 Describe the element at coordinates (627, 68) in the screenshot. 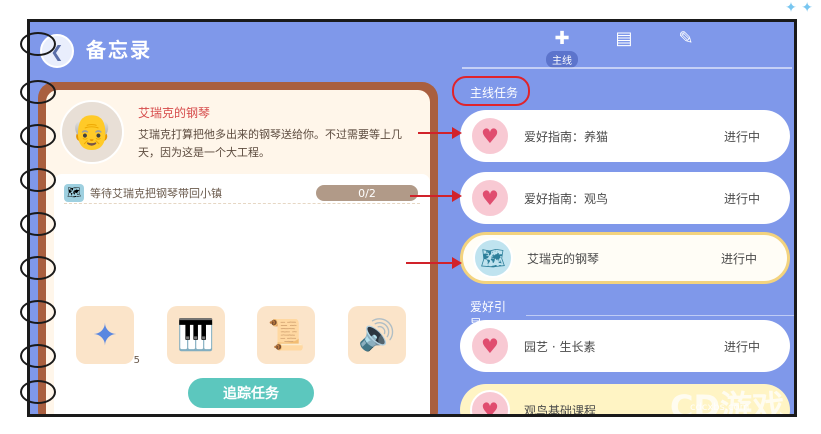

I see `tab-divider` at that location.